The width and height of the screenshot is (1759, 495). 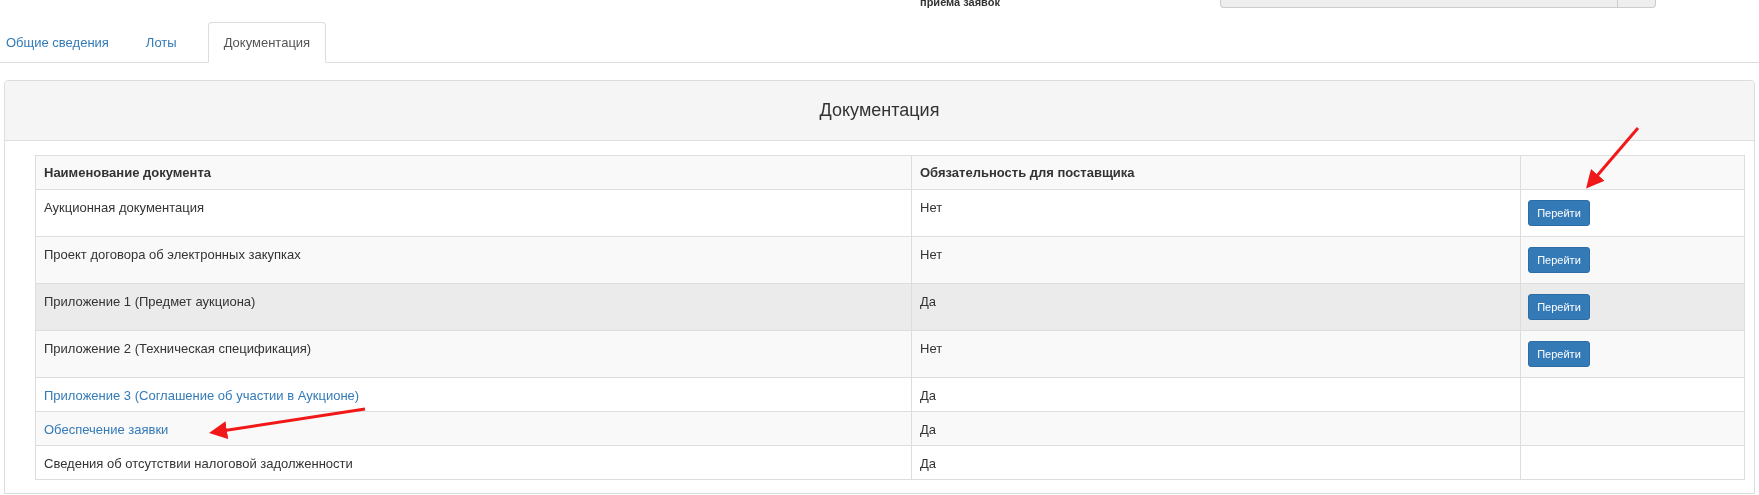 I want to click on tab: Лоты, so click(x=161, y=42).